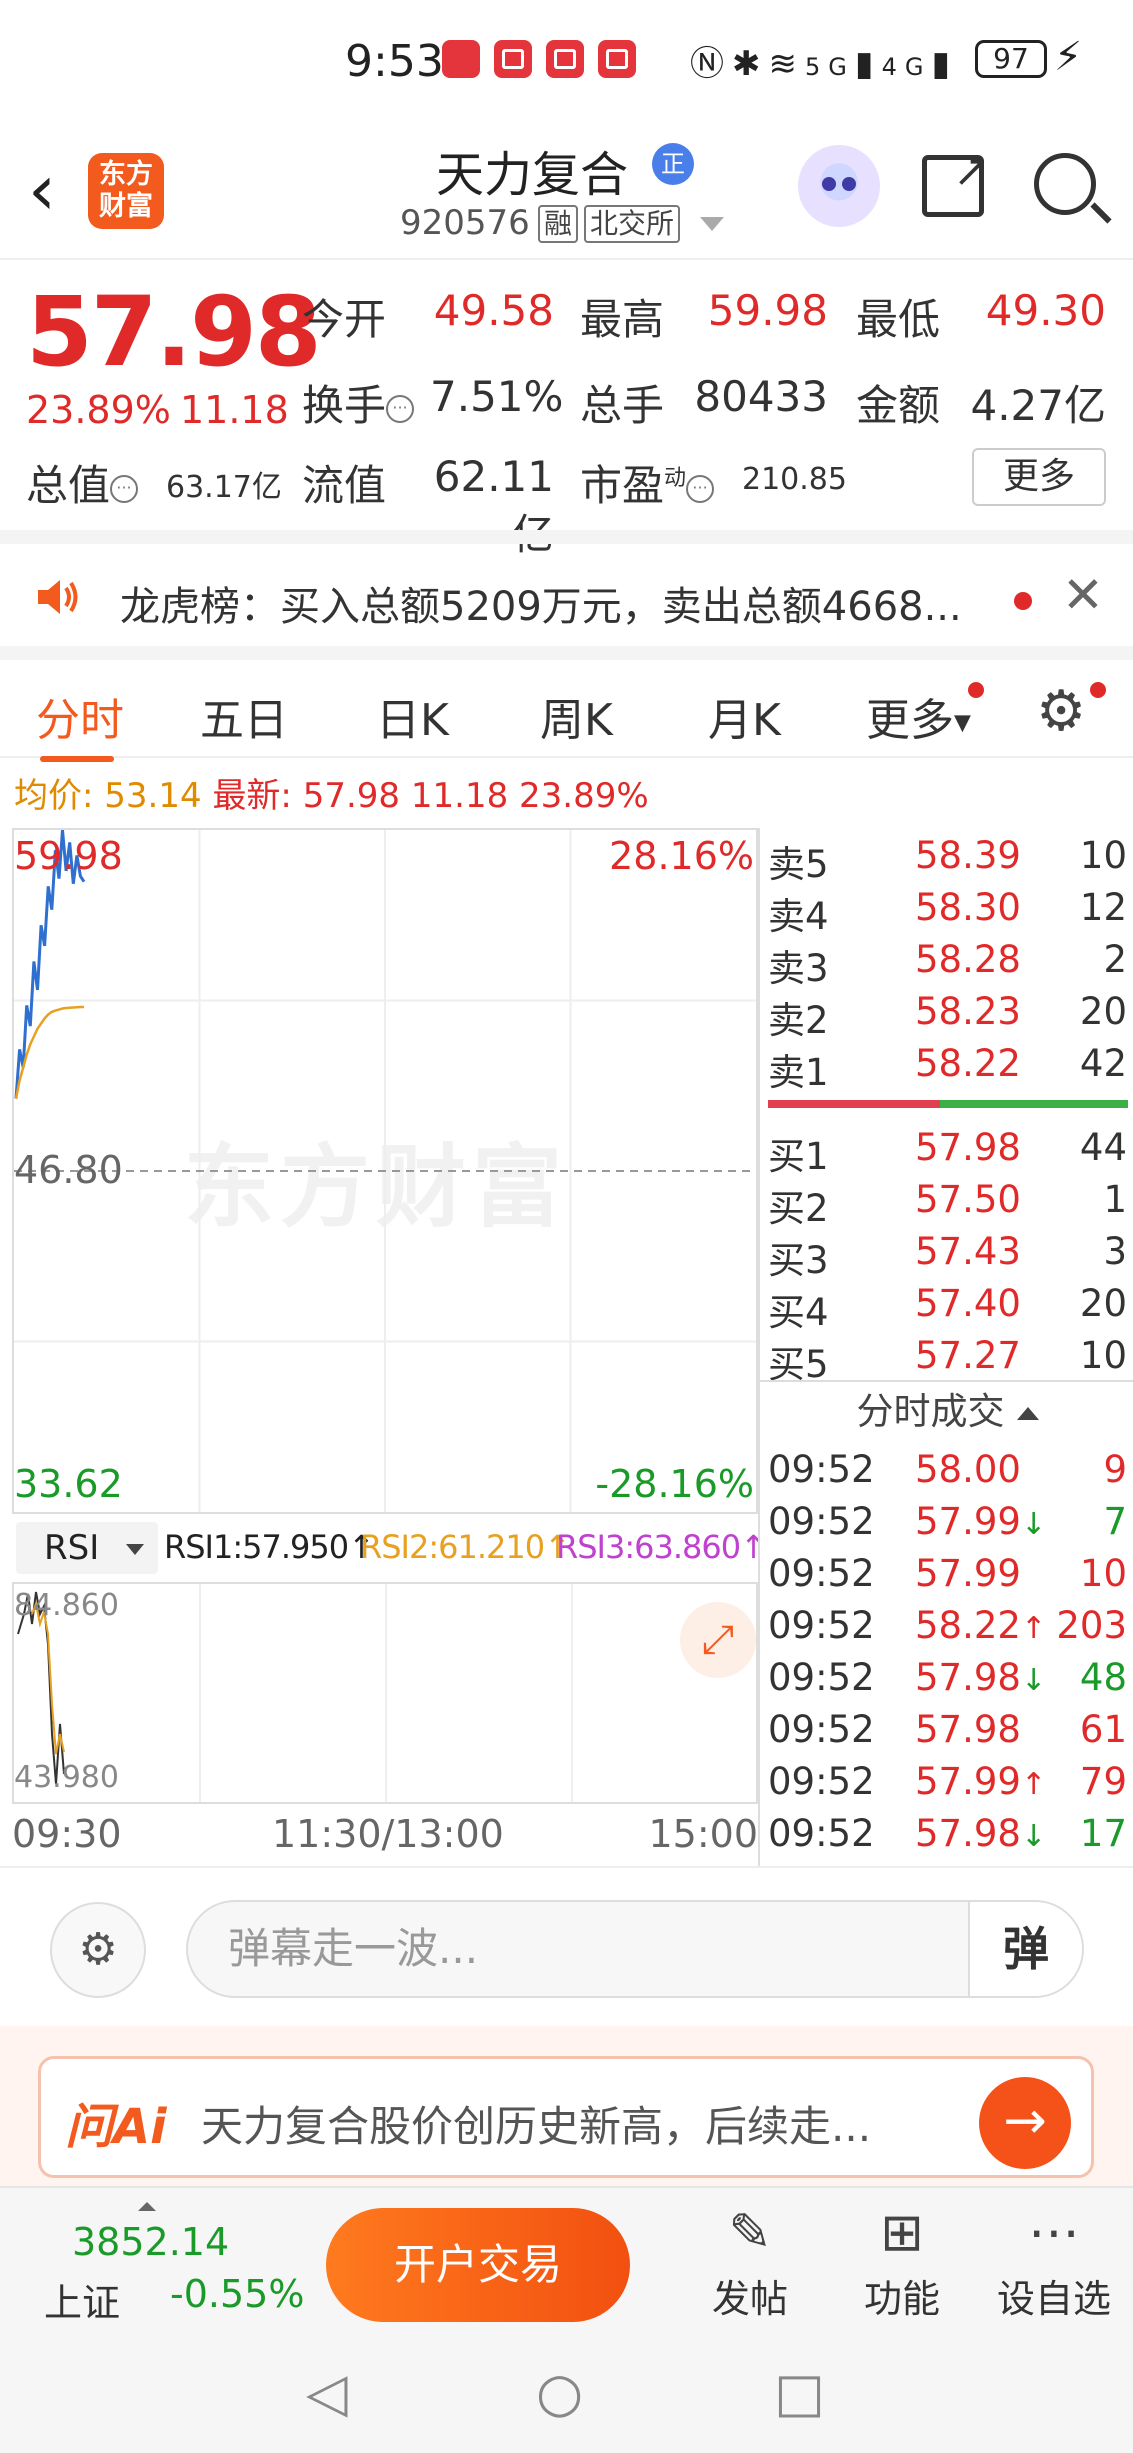 The image size is (1133, 2453). I want to click on ai-logo: 问Ai, so click(116, 2127).